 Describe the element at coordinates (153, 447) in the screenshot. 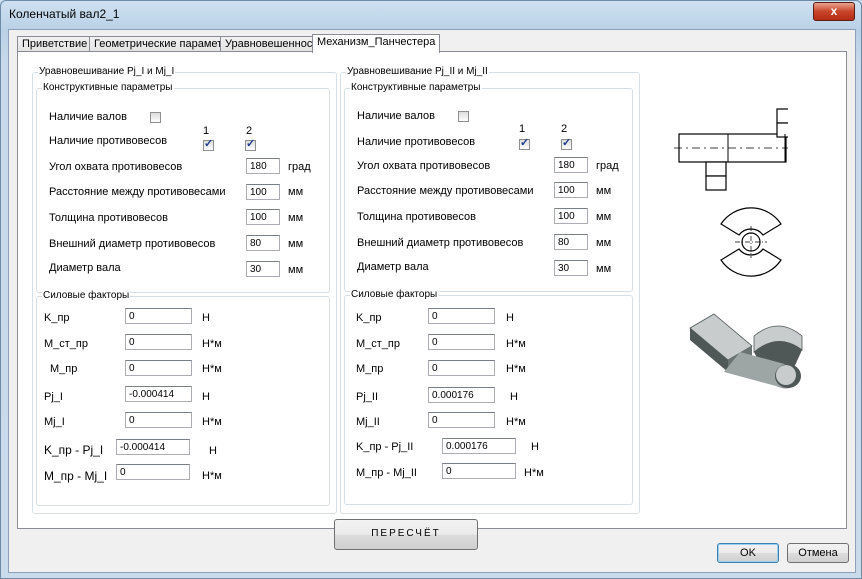

I see `left-k-minus-pj-input` at that location.